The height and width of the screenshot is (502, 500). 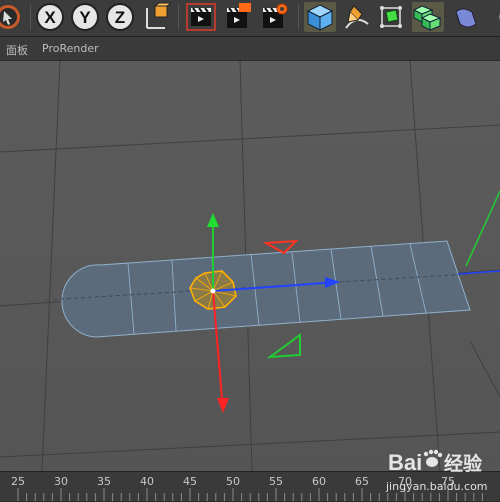 What do you see at coordinates (18, 481) in the screenshot?
I see `ruler-tick-label: 25` at bounding box center [18, 481].